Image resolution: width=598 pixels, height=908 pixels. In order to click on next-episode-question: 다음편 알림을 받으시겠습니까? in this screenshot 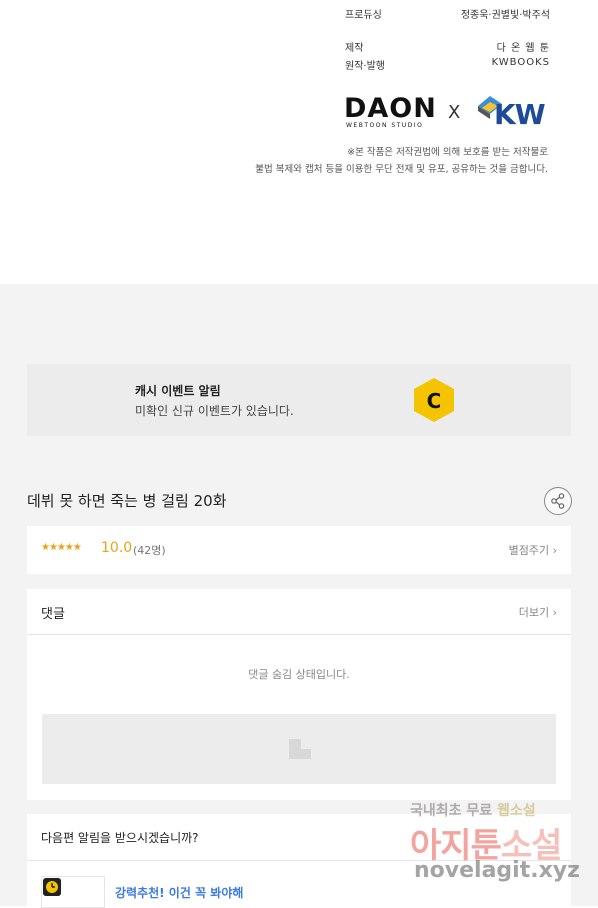, I will do `click(120, 838)`.